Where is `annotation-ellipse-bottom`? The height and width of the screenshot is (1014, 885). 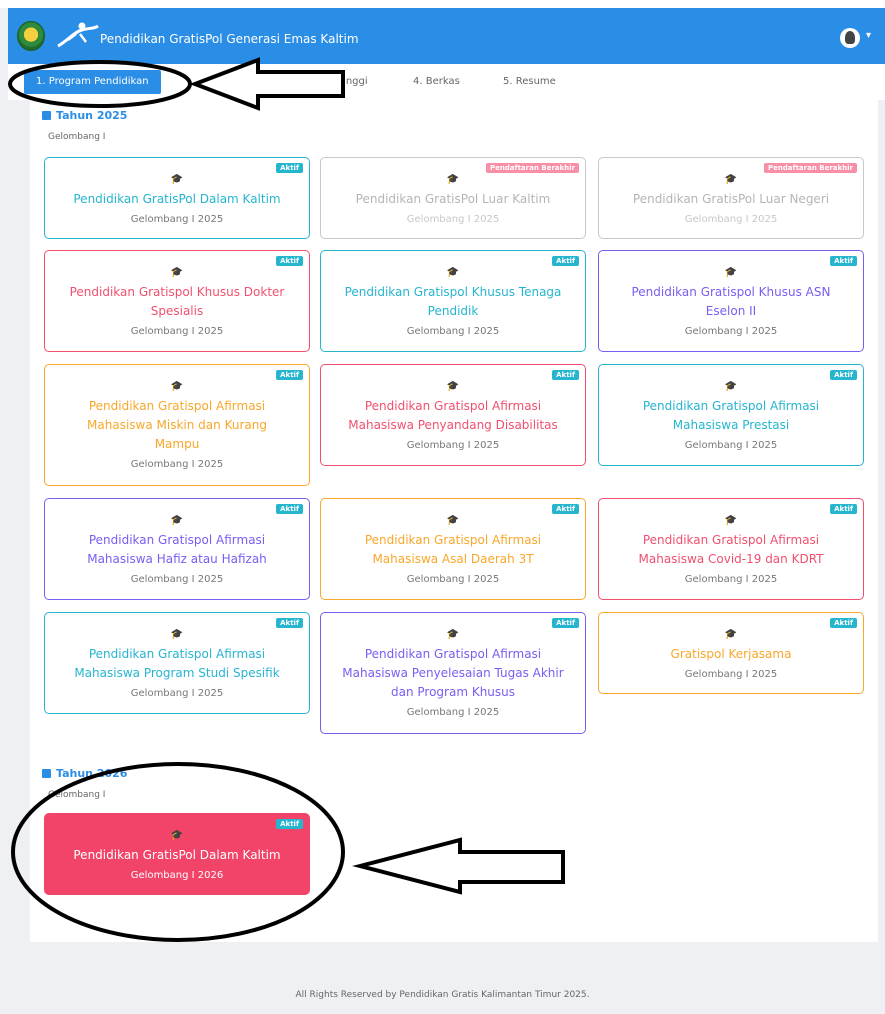
annotation-ellipse-bottom is located at coordinates (178, 852).